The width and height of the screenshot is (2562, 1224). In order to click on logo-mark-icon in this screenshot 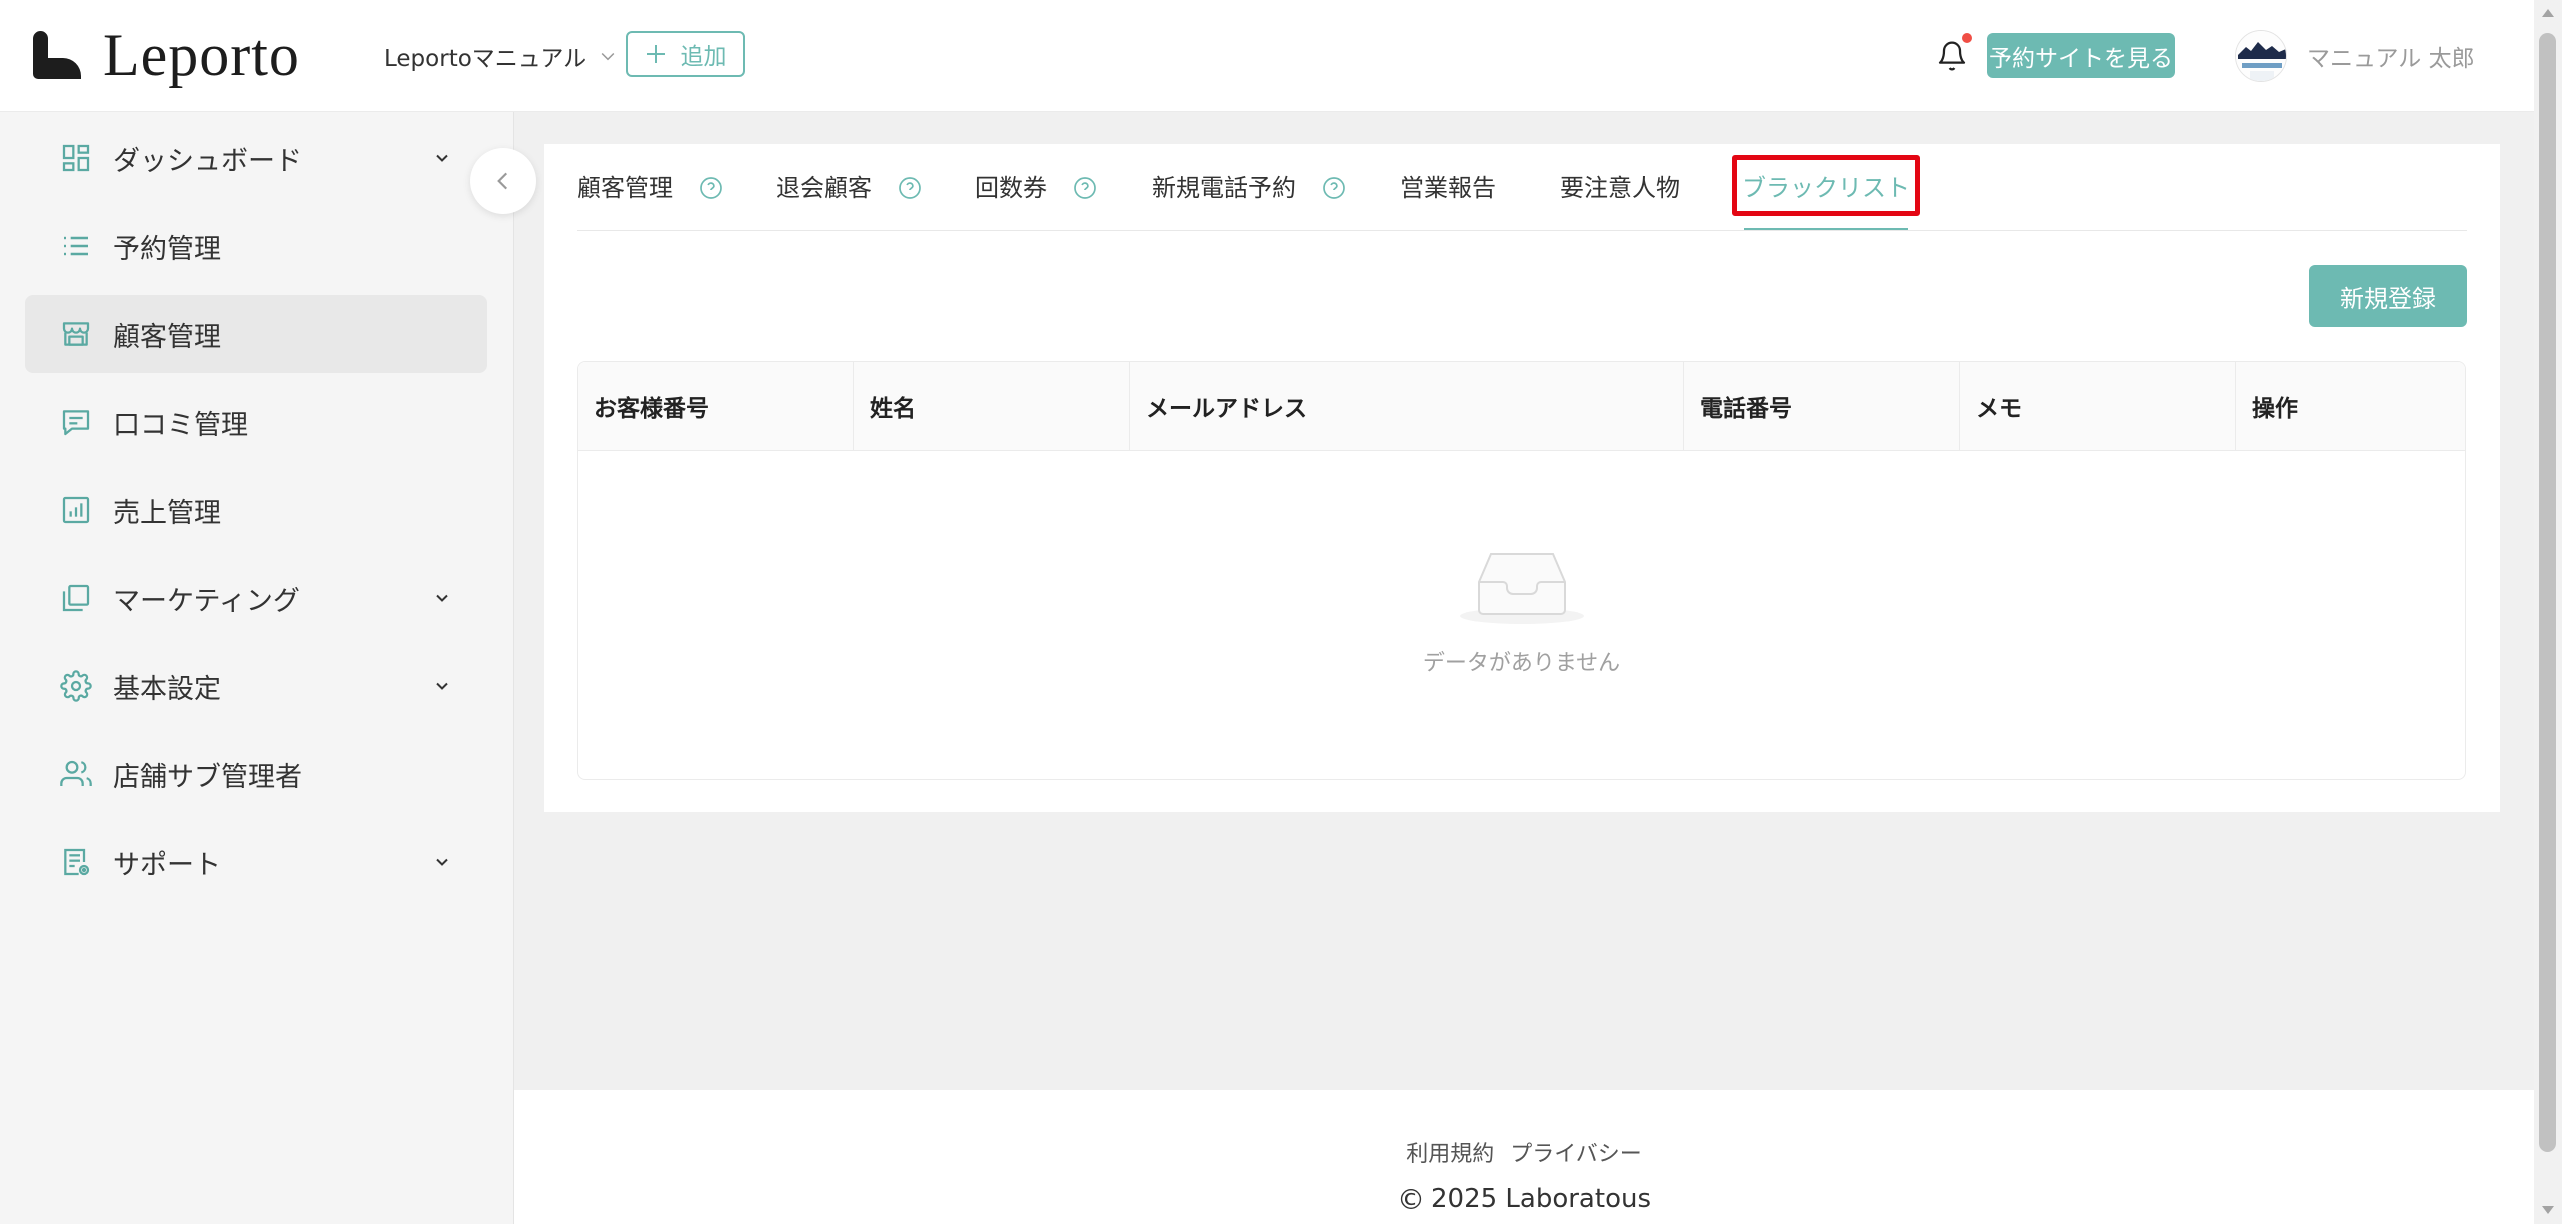, I will do `click(57, 55)`.